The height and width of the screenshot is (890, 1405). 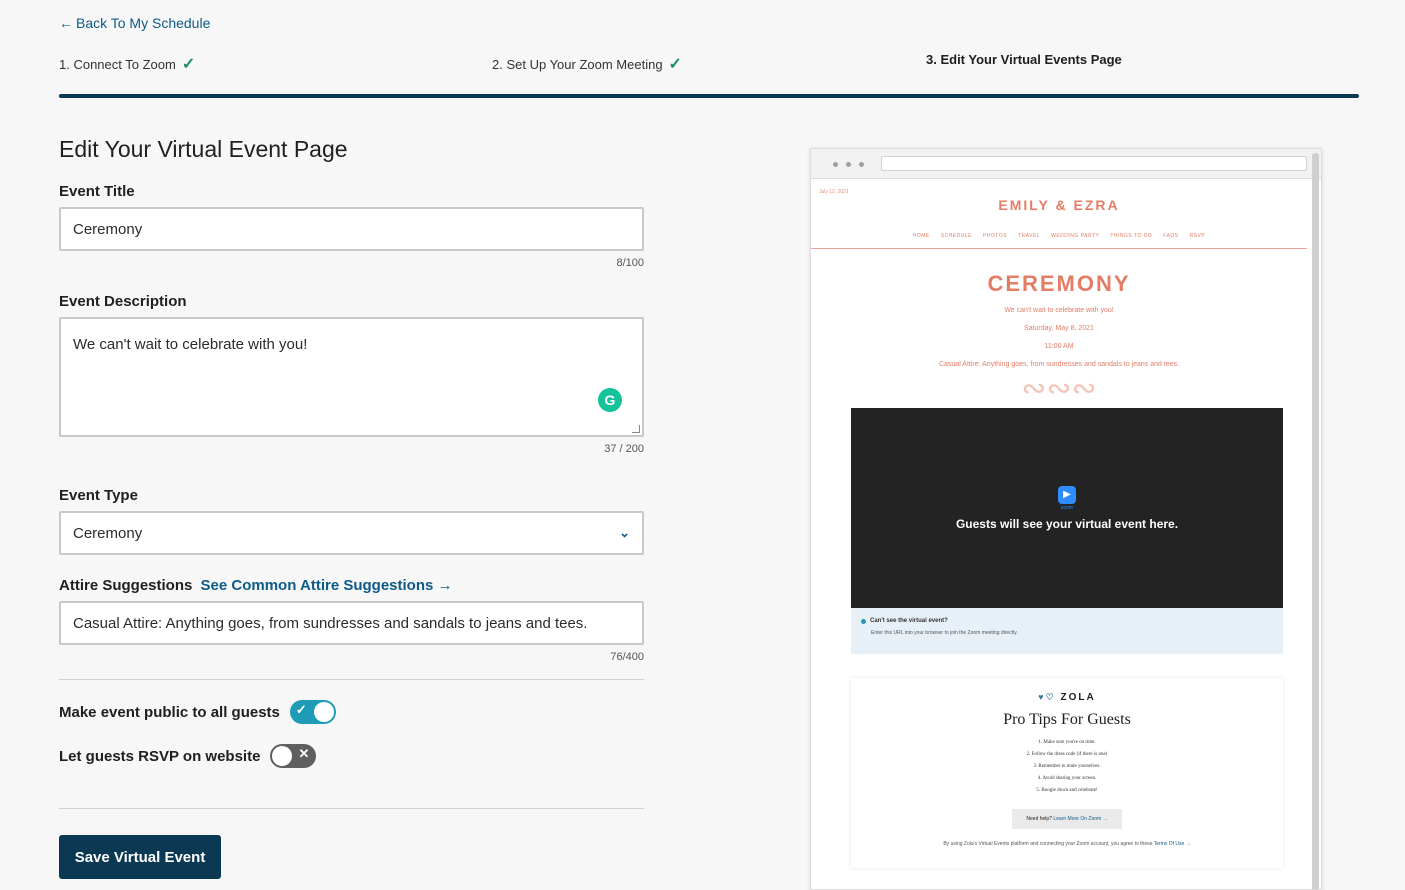 I want to click on resize-handle-icon, so click(x=636, y=429).